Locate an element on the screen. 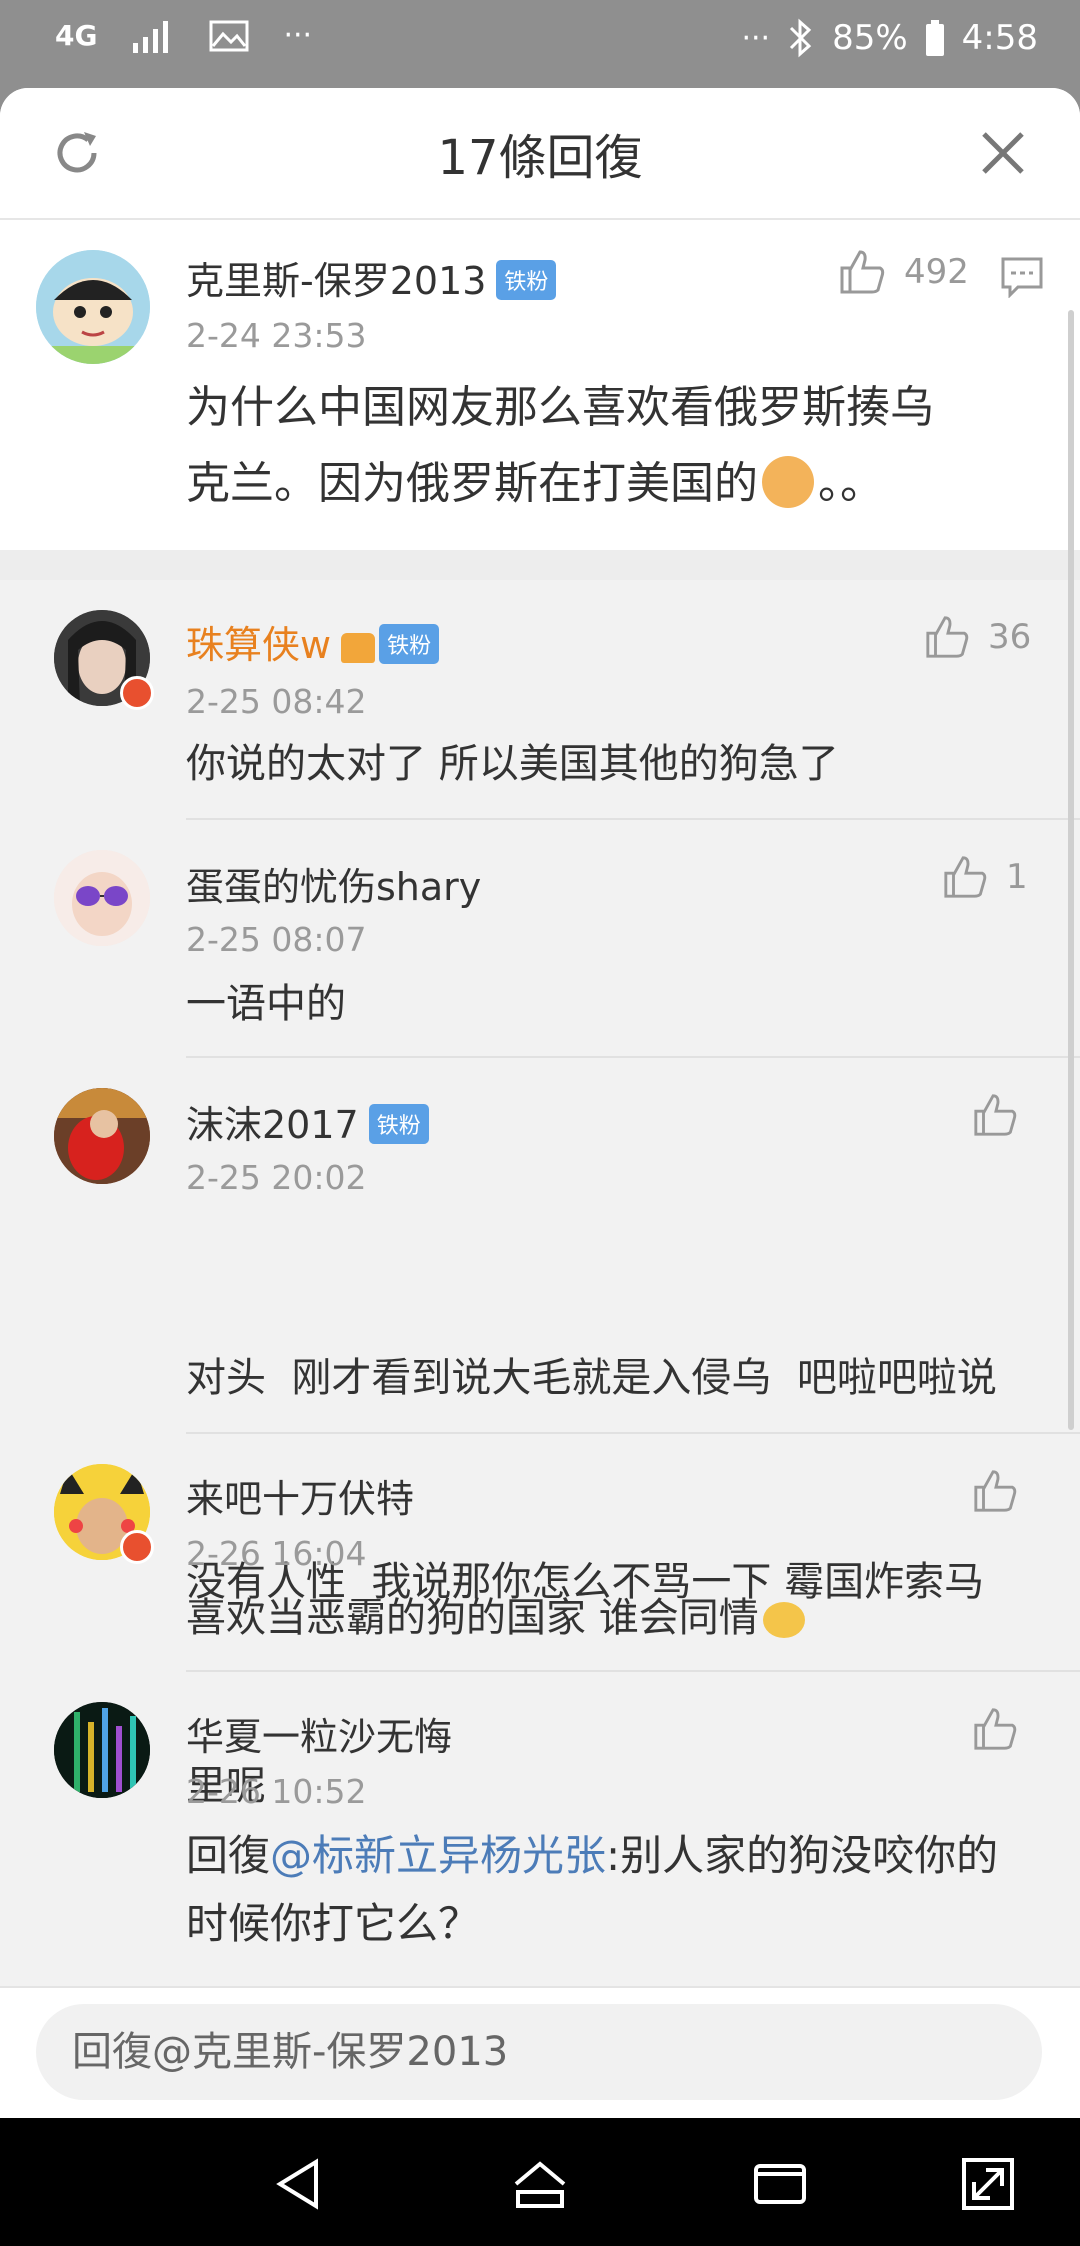 The height and width of the screenshot is (2246, 1080). image-icon is located at coordinates (229, 35).